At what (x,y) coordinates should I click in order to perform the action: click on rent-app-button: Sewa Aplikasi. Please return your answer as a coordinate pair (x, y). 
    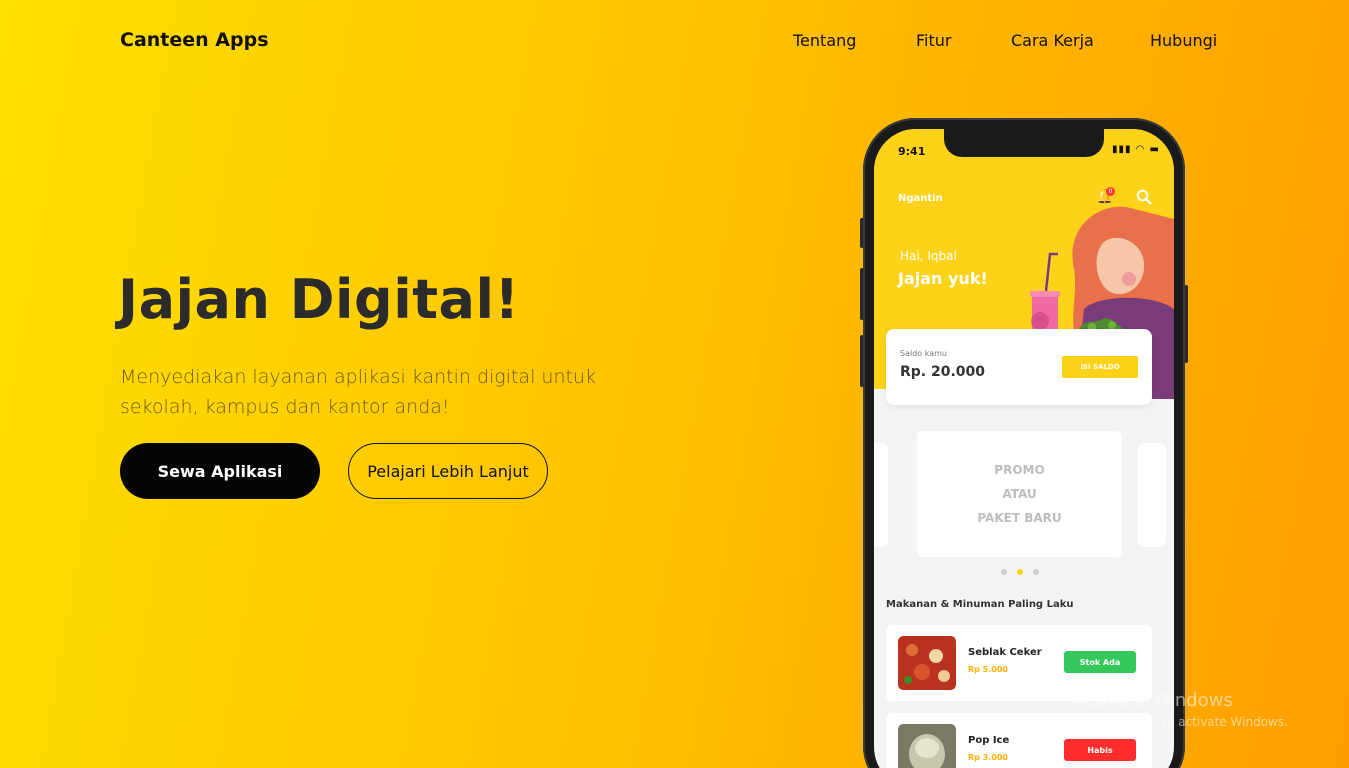
    Looking at the image, I should click on (220, 471).